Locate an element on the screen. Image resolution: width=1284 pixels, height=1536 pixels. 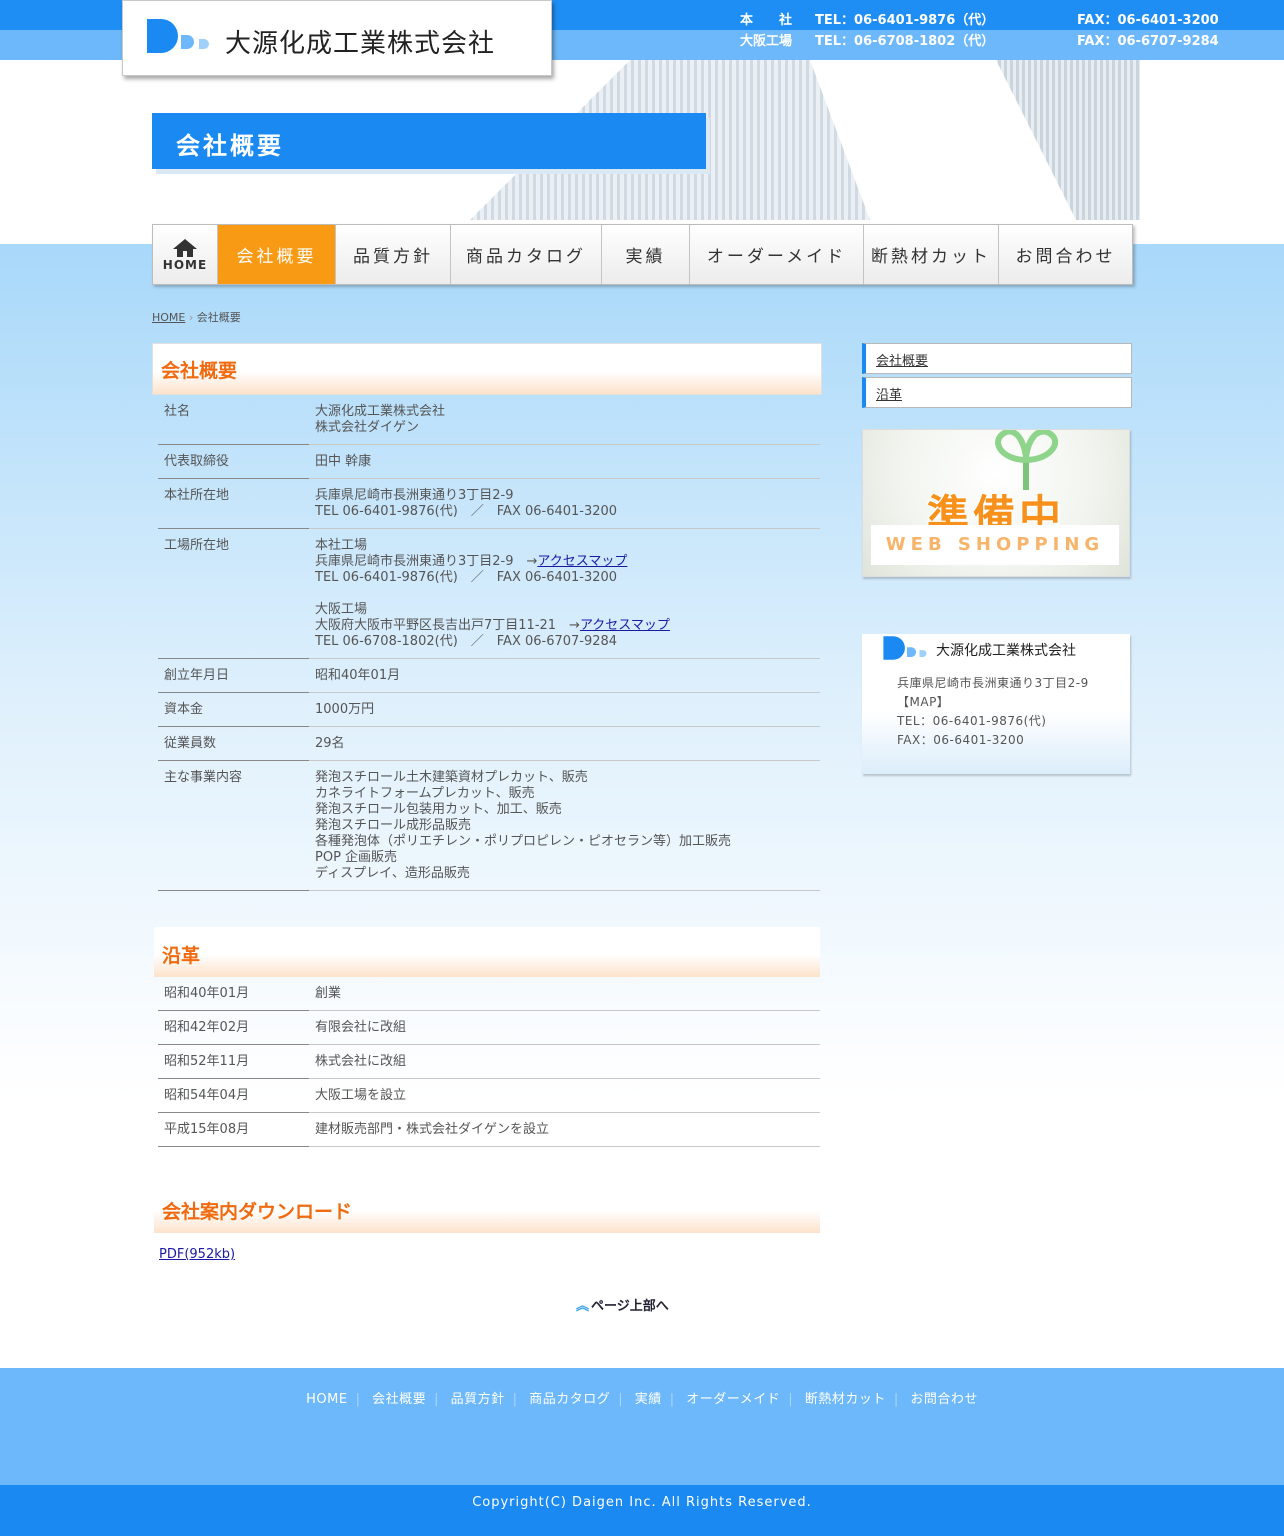
nav-home: HOME is located at coordinates (185, 254).